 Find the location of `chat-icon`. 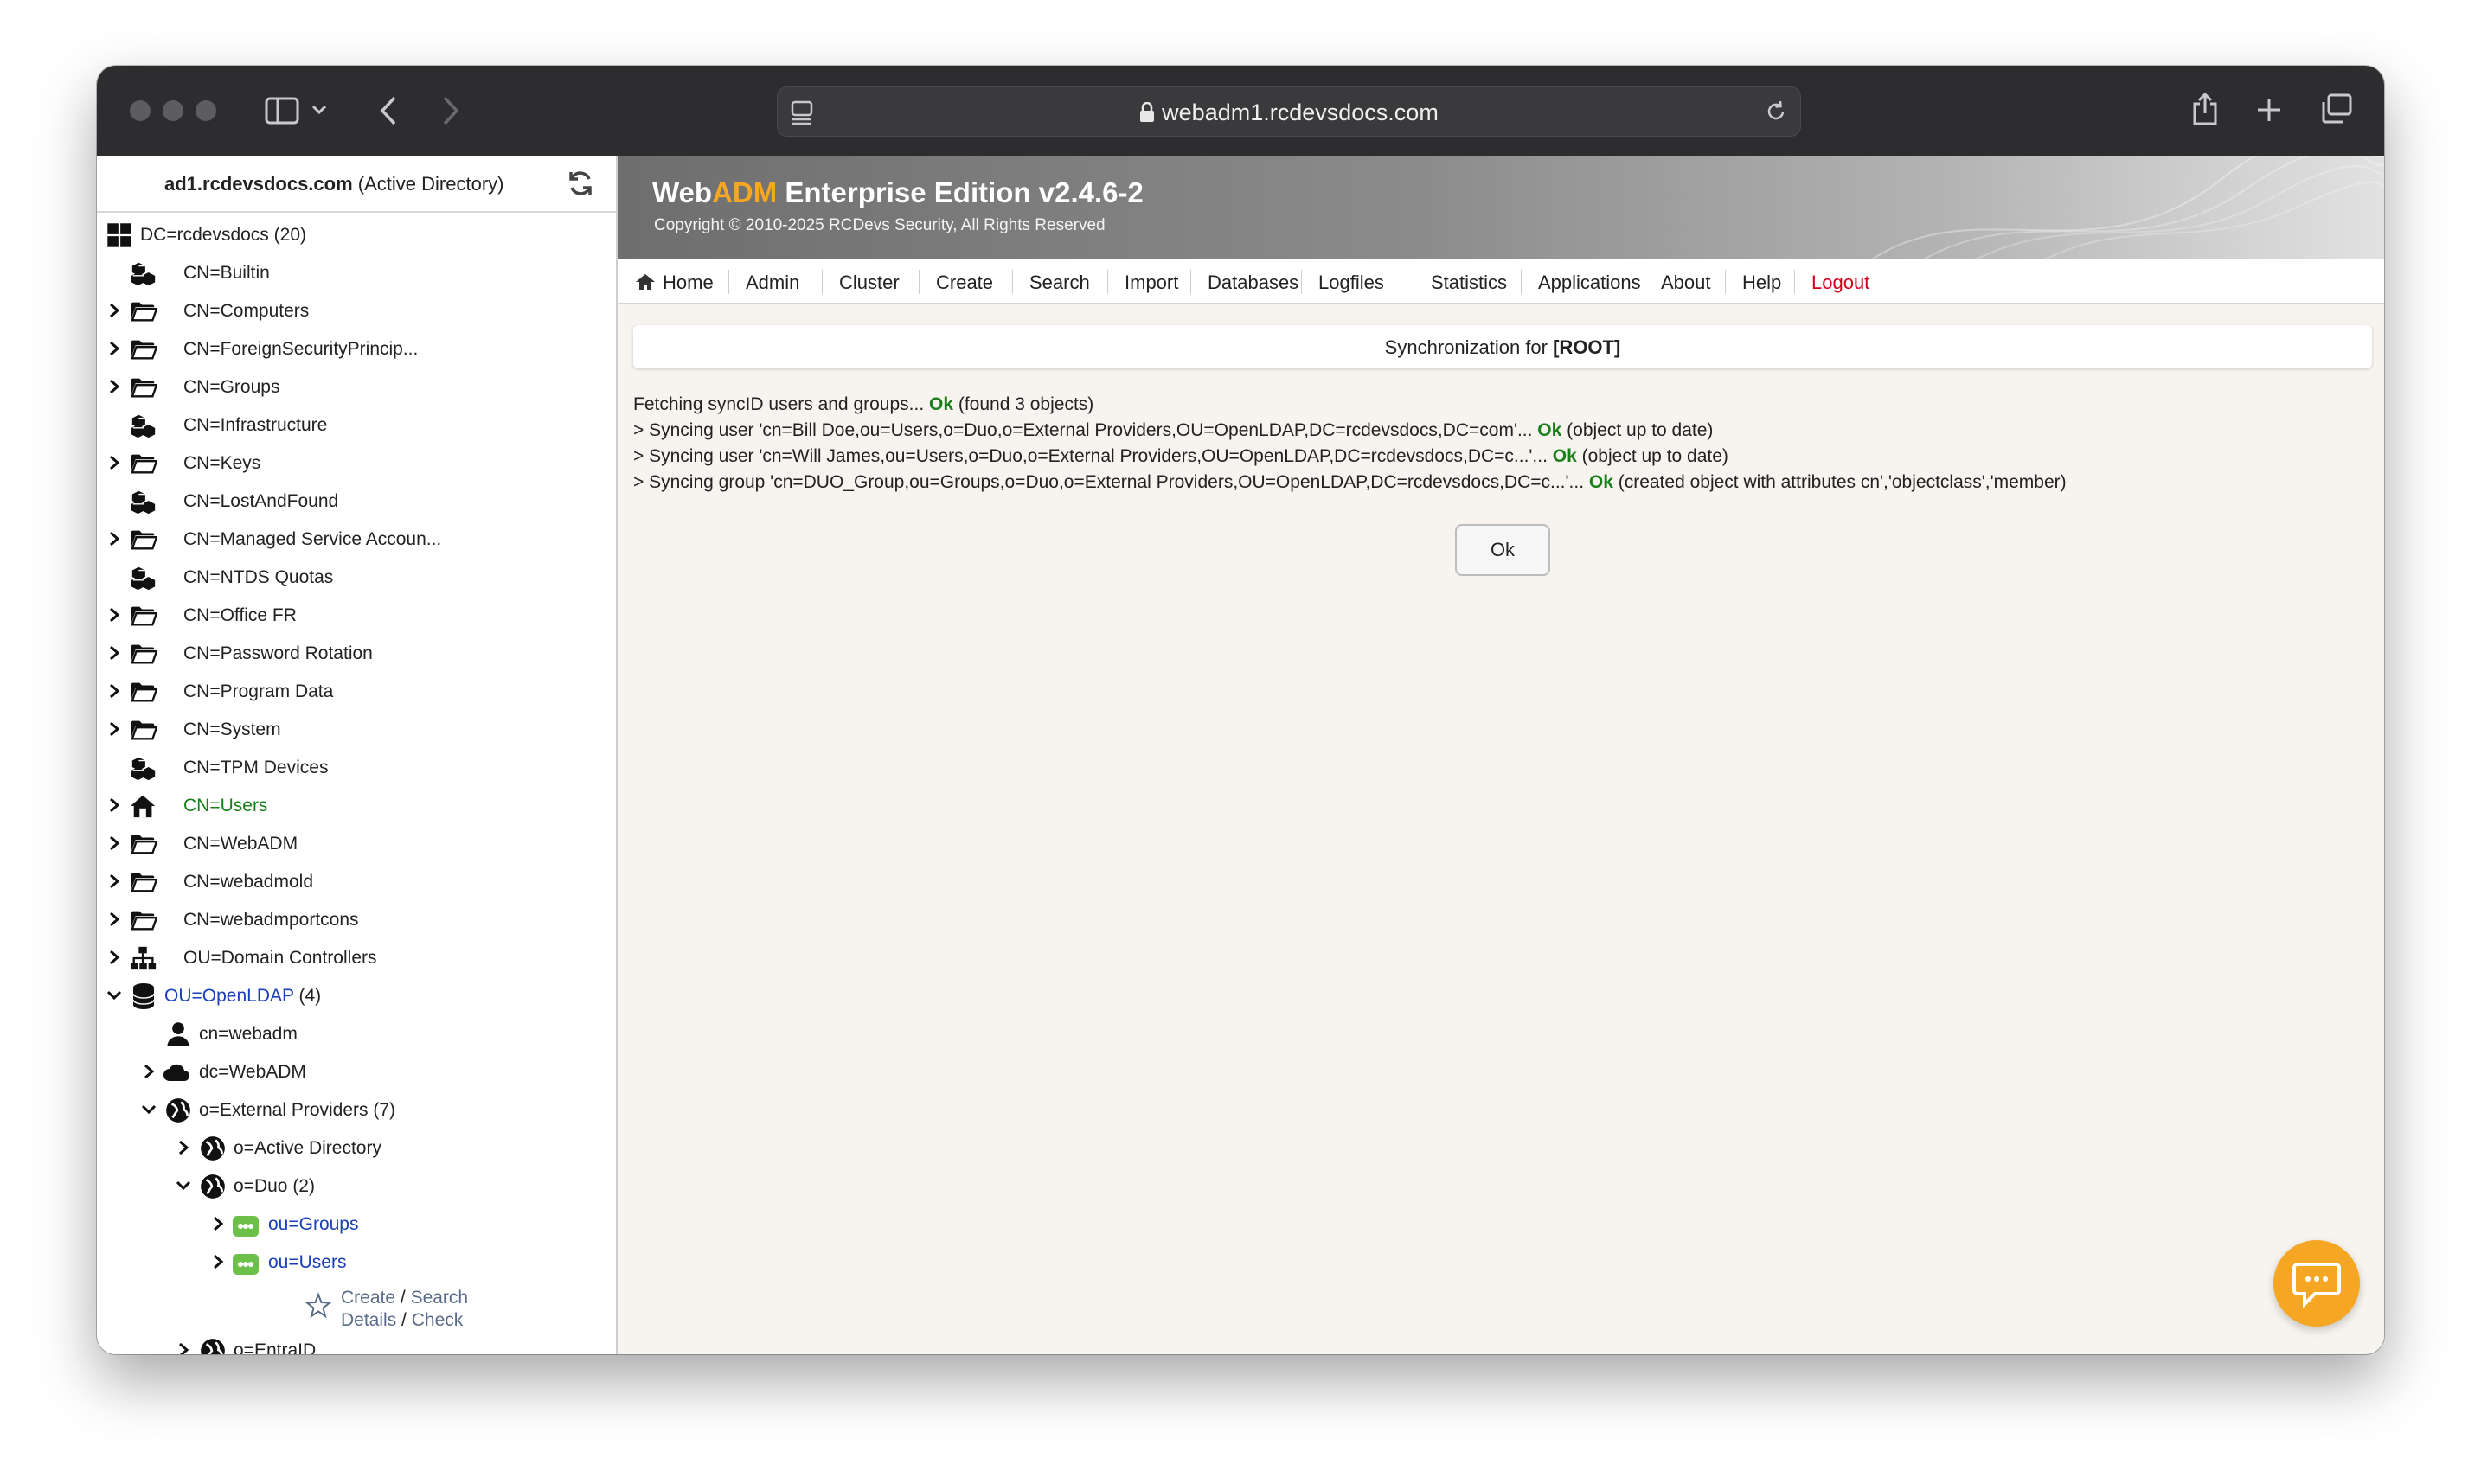

chat-icon is located at coordinates (2316, 1286).